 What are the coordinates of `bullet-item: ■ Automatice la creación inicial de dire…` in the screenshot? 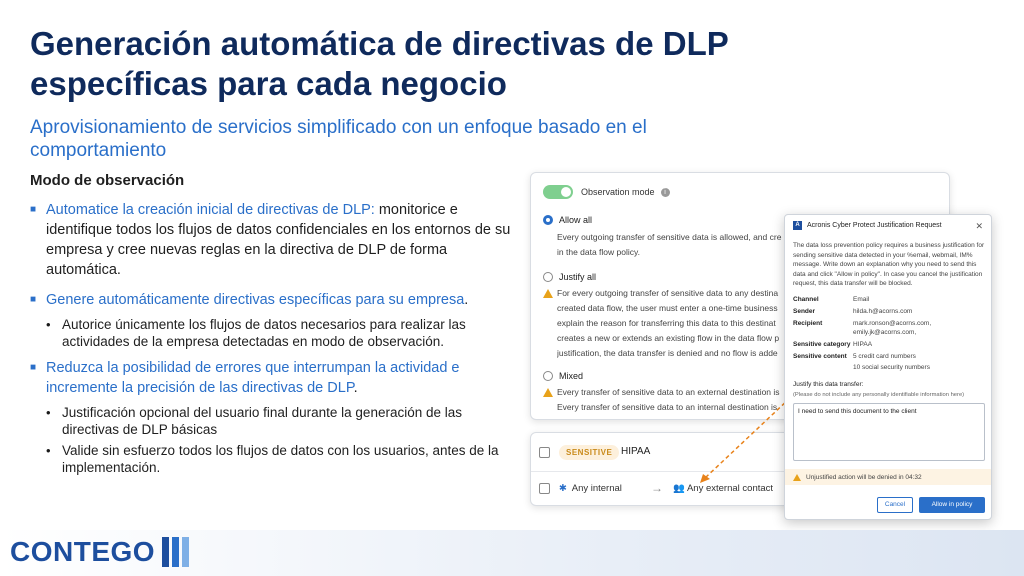 It's located at (275, 240).